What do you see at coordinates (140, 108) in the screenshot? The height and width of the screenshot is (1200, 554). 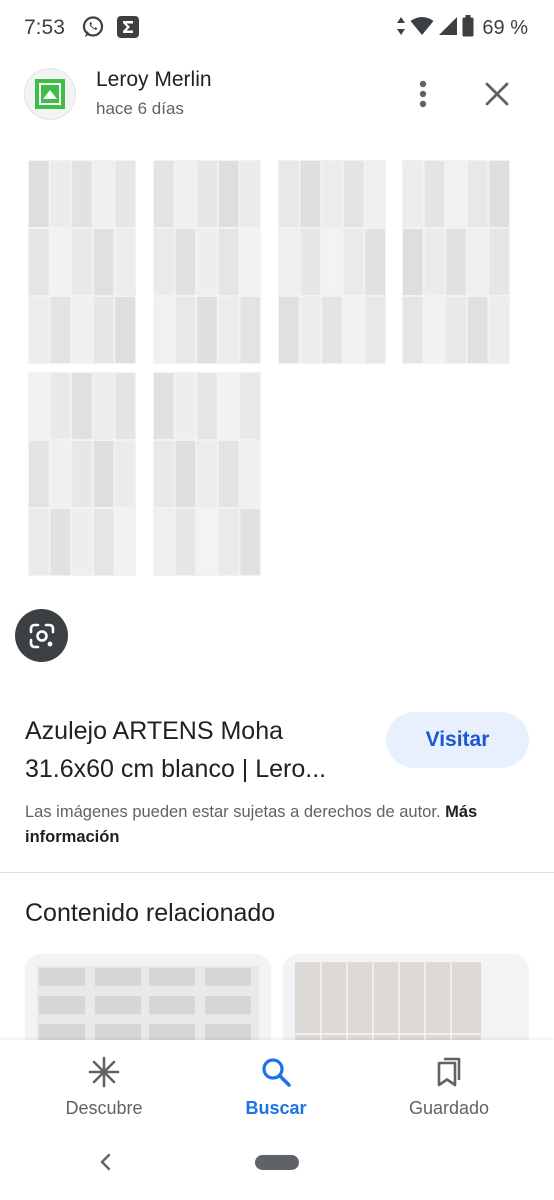 I see `posted-time: hace 6 días` at bounding box center [140, 108].